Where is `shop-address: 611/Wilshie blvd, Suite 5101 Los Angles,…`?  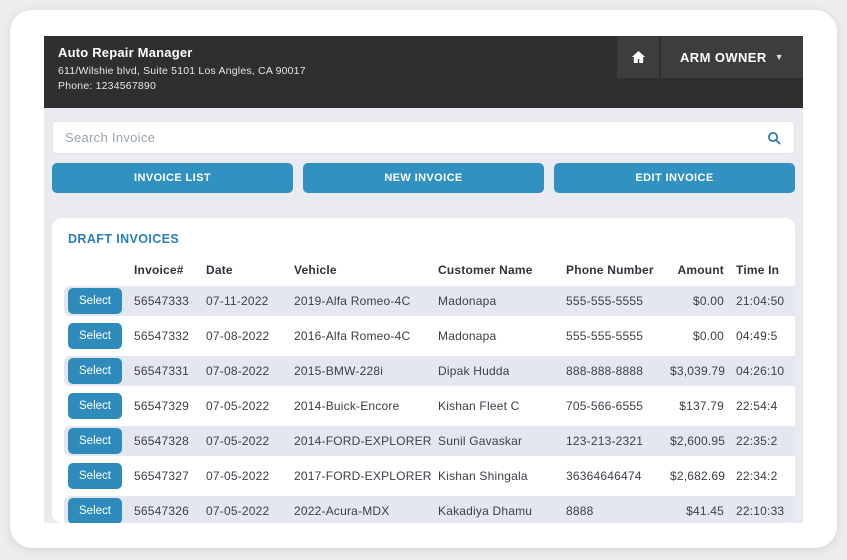
shop-address: 611/Wilshie blvd, Suite 5101 Los Angles,… is located at coordinates (182, 71).